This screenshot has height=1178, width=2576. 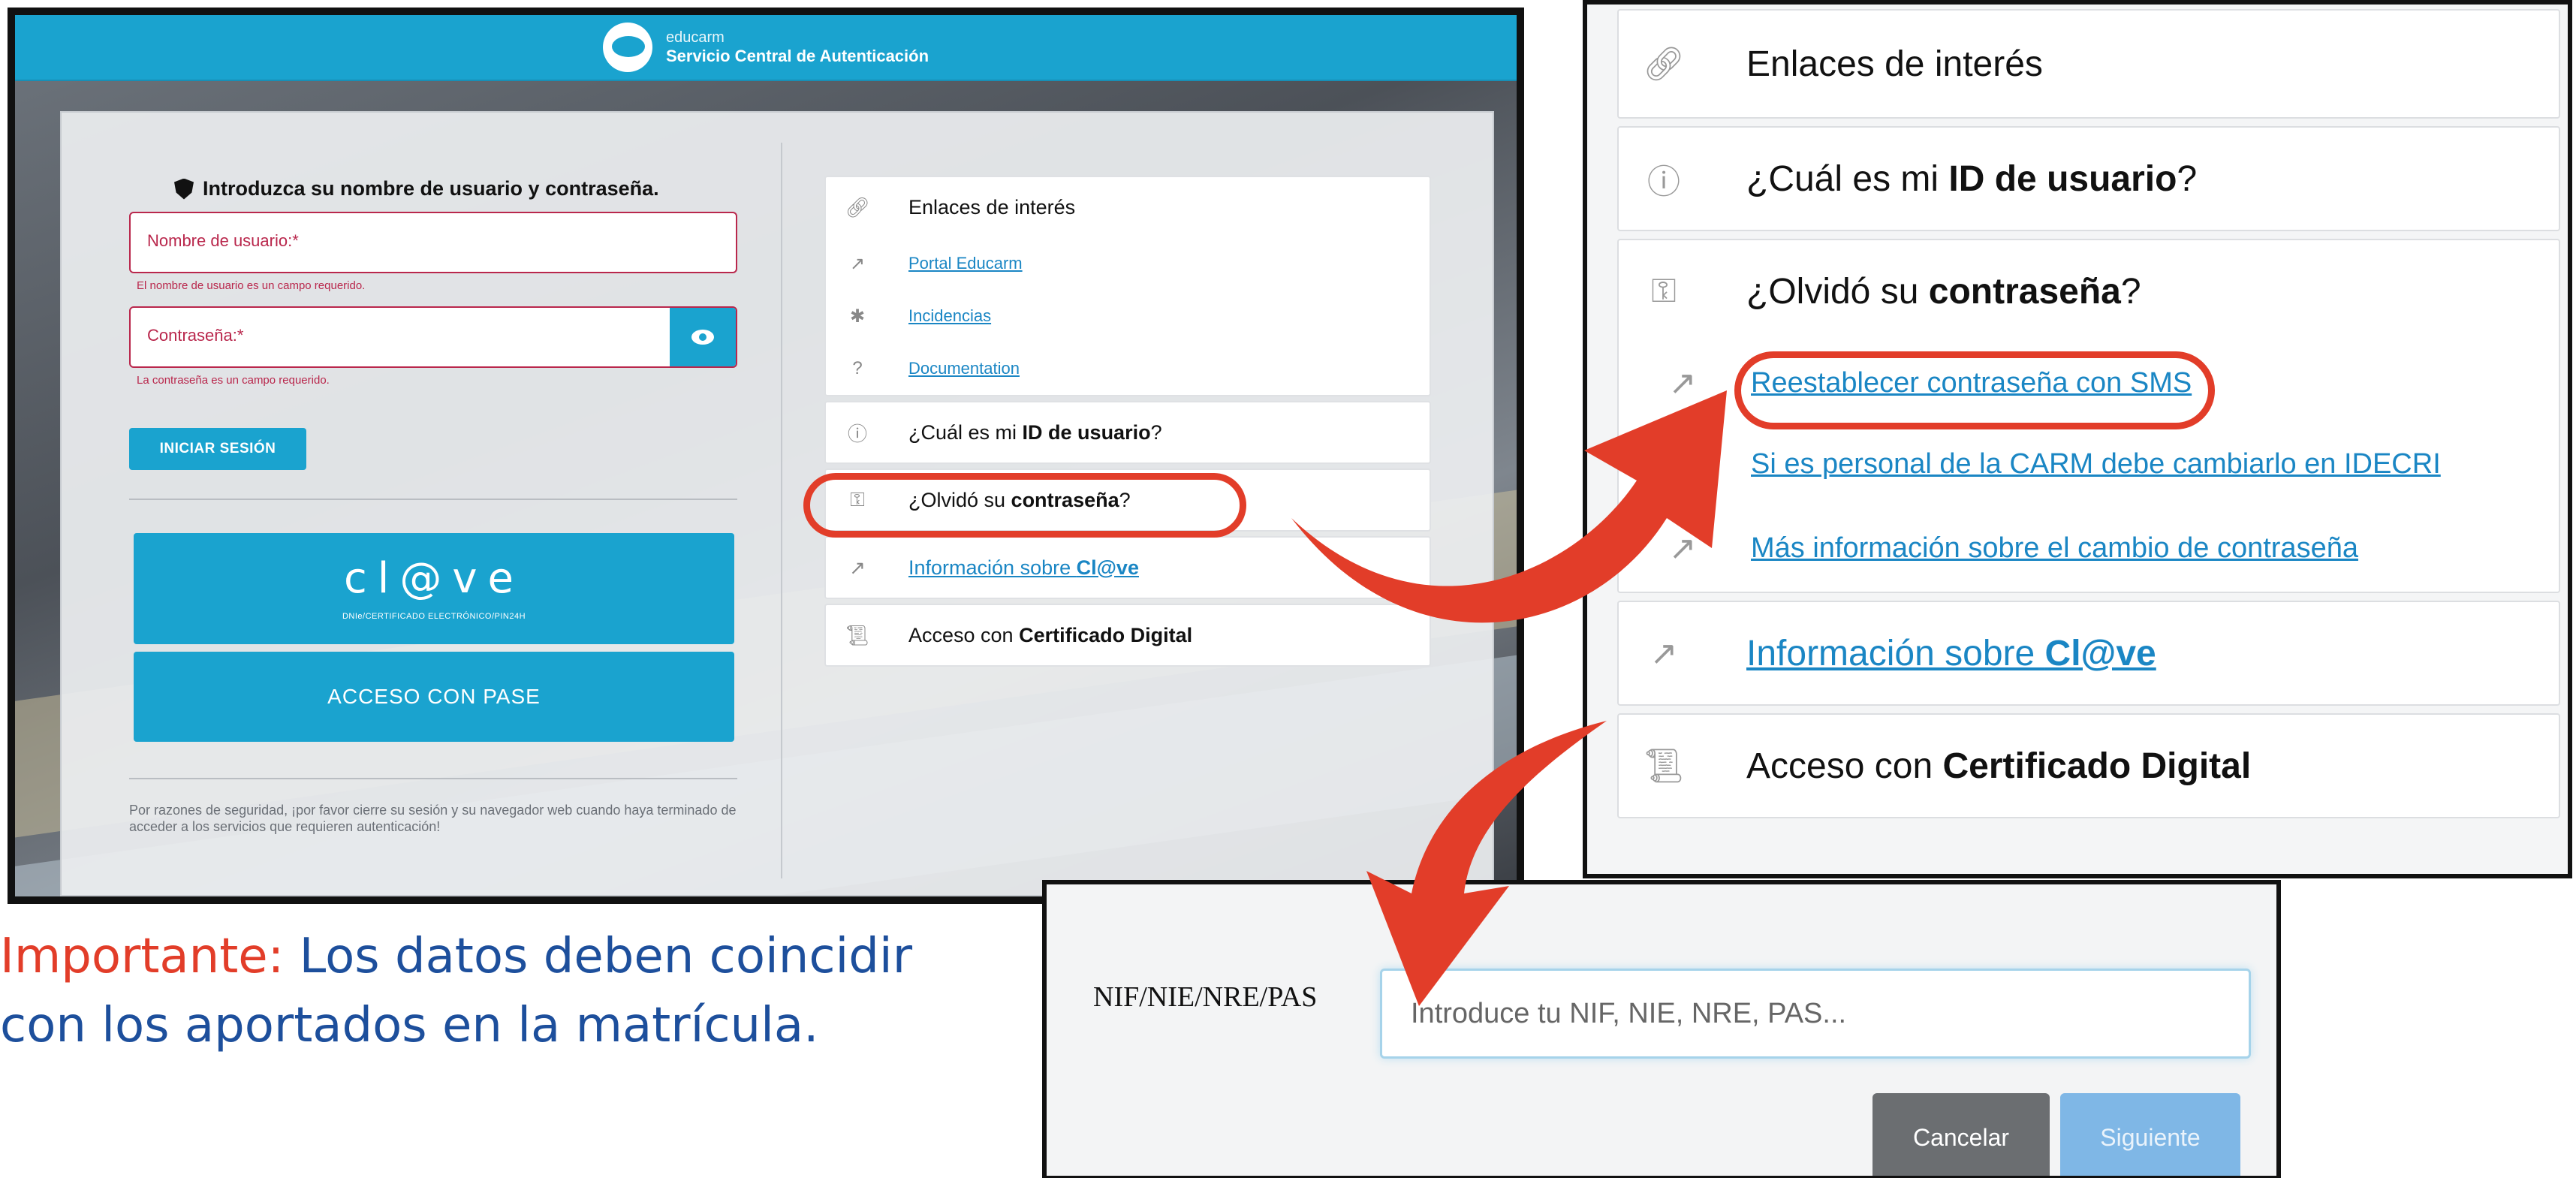 I want to click on arrow-to-expanded-icon, so click(x=1509, y=506).